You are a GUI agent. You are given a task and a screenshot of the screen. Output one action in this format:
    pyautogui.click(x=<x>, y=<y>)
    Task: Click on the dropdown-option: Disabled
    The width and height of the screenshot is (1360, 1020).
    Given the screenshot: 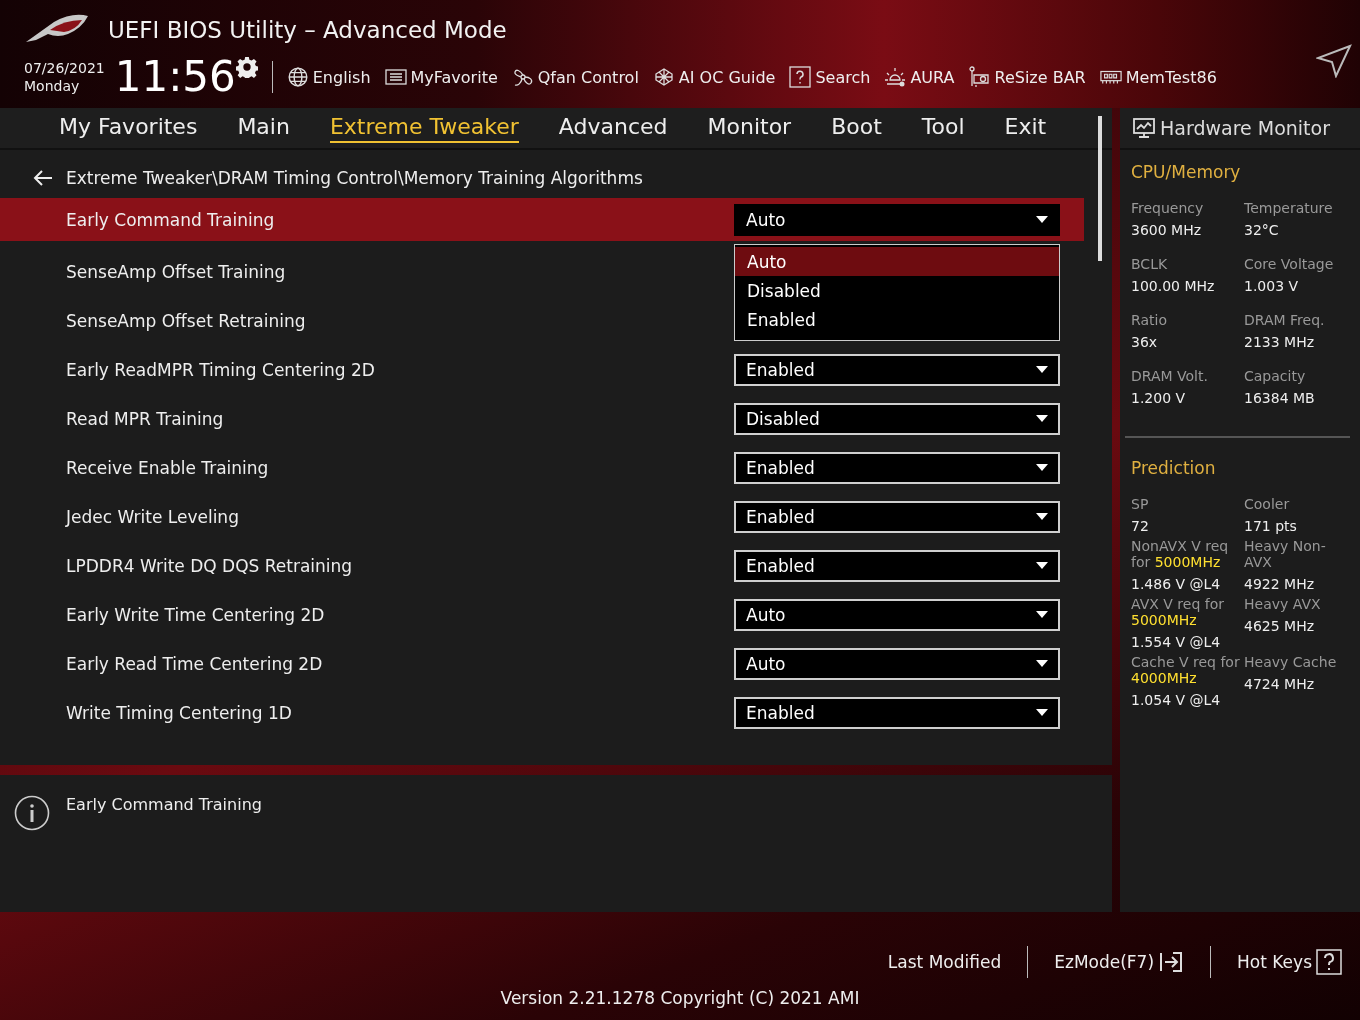 What is the action you would take?
    pyautogui.click(x=897, y=290)
    